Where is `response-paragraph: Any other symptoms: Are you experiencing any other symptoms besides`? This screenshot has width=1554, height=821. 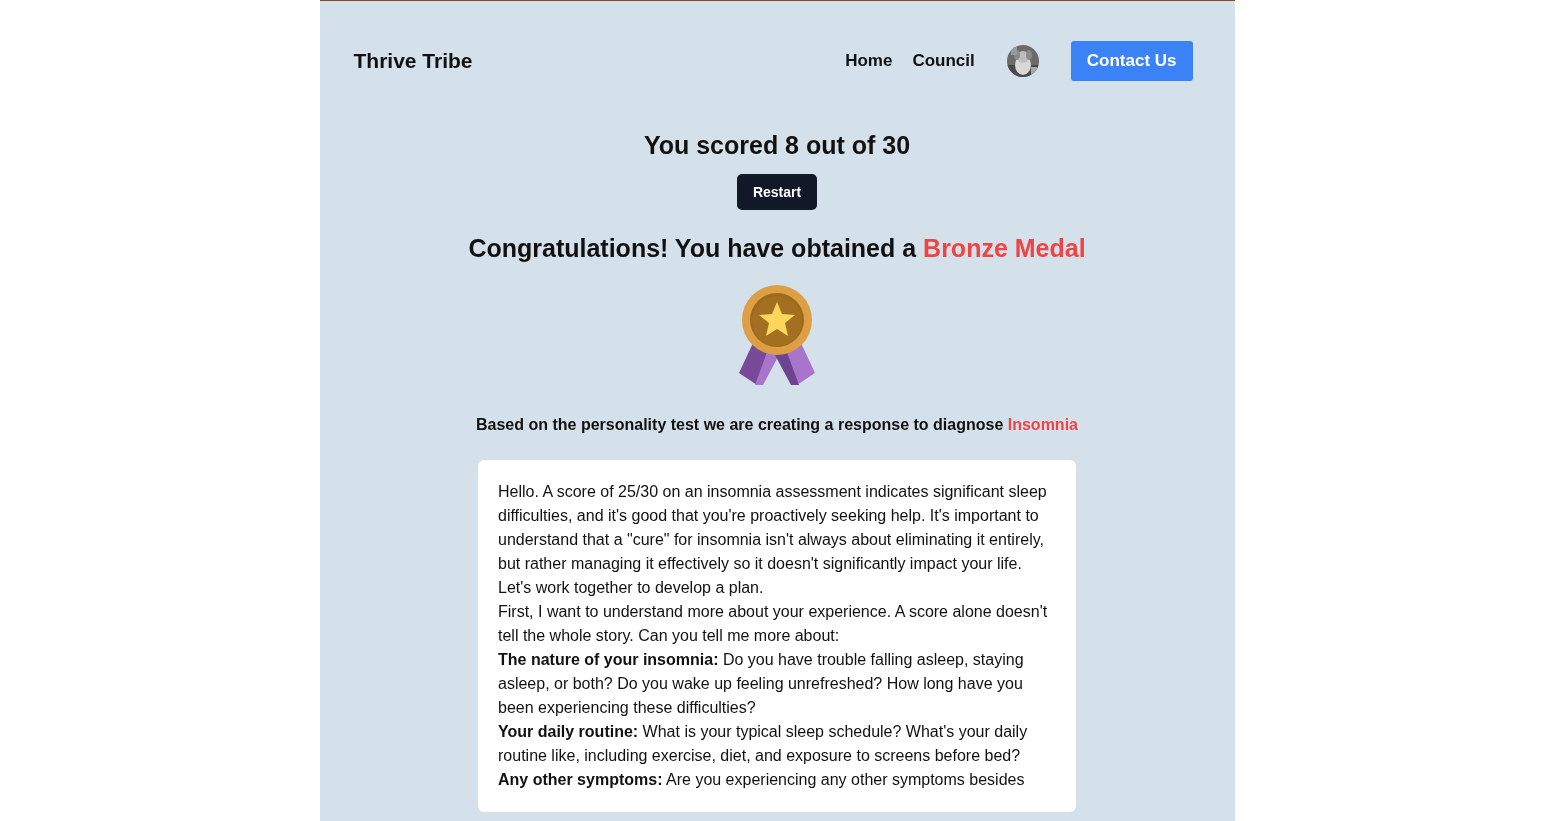 response-paragraph: Any other symptoms: Are you experiencing any other symptoms besides is located at coordinates (762, 780).